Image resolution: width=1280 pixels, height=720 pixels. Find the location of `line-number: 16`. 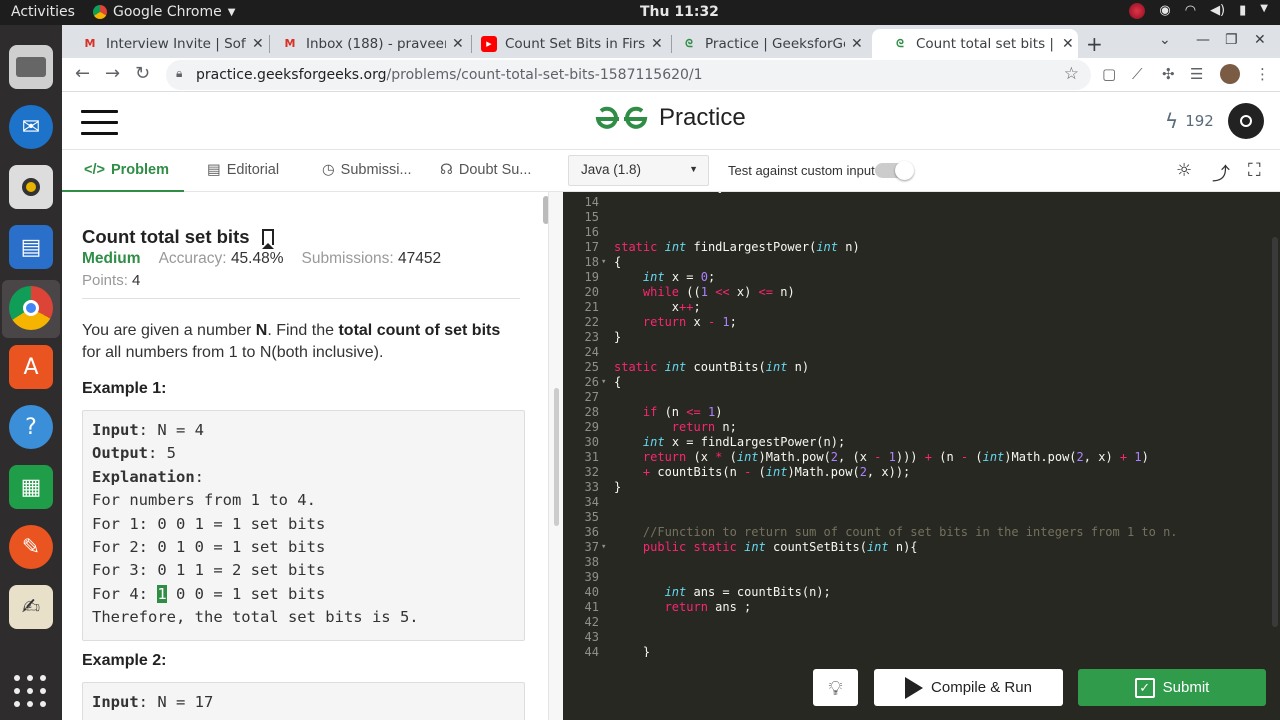

line-number: 16 is located at coordinates (591, 232).